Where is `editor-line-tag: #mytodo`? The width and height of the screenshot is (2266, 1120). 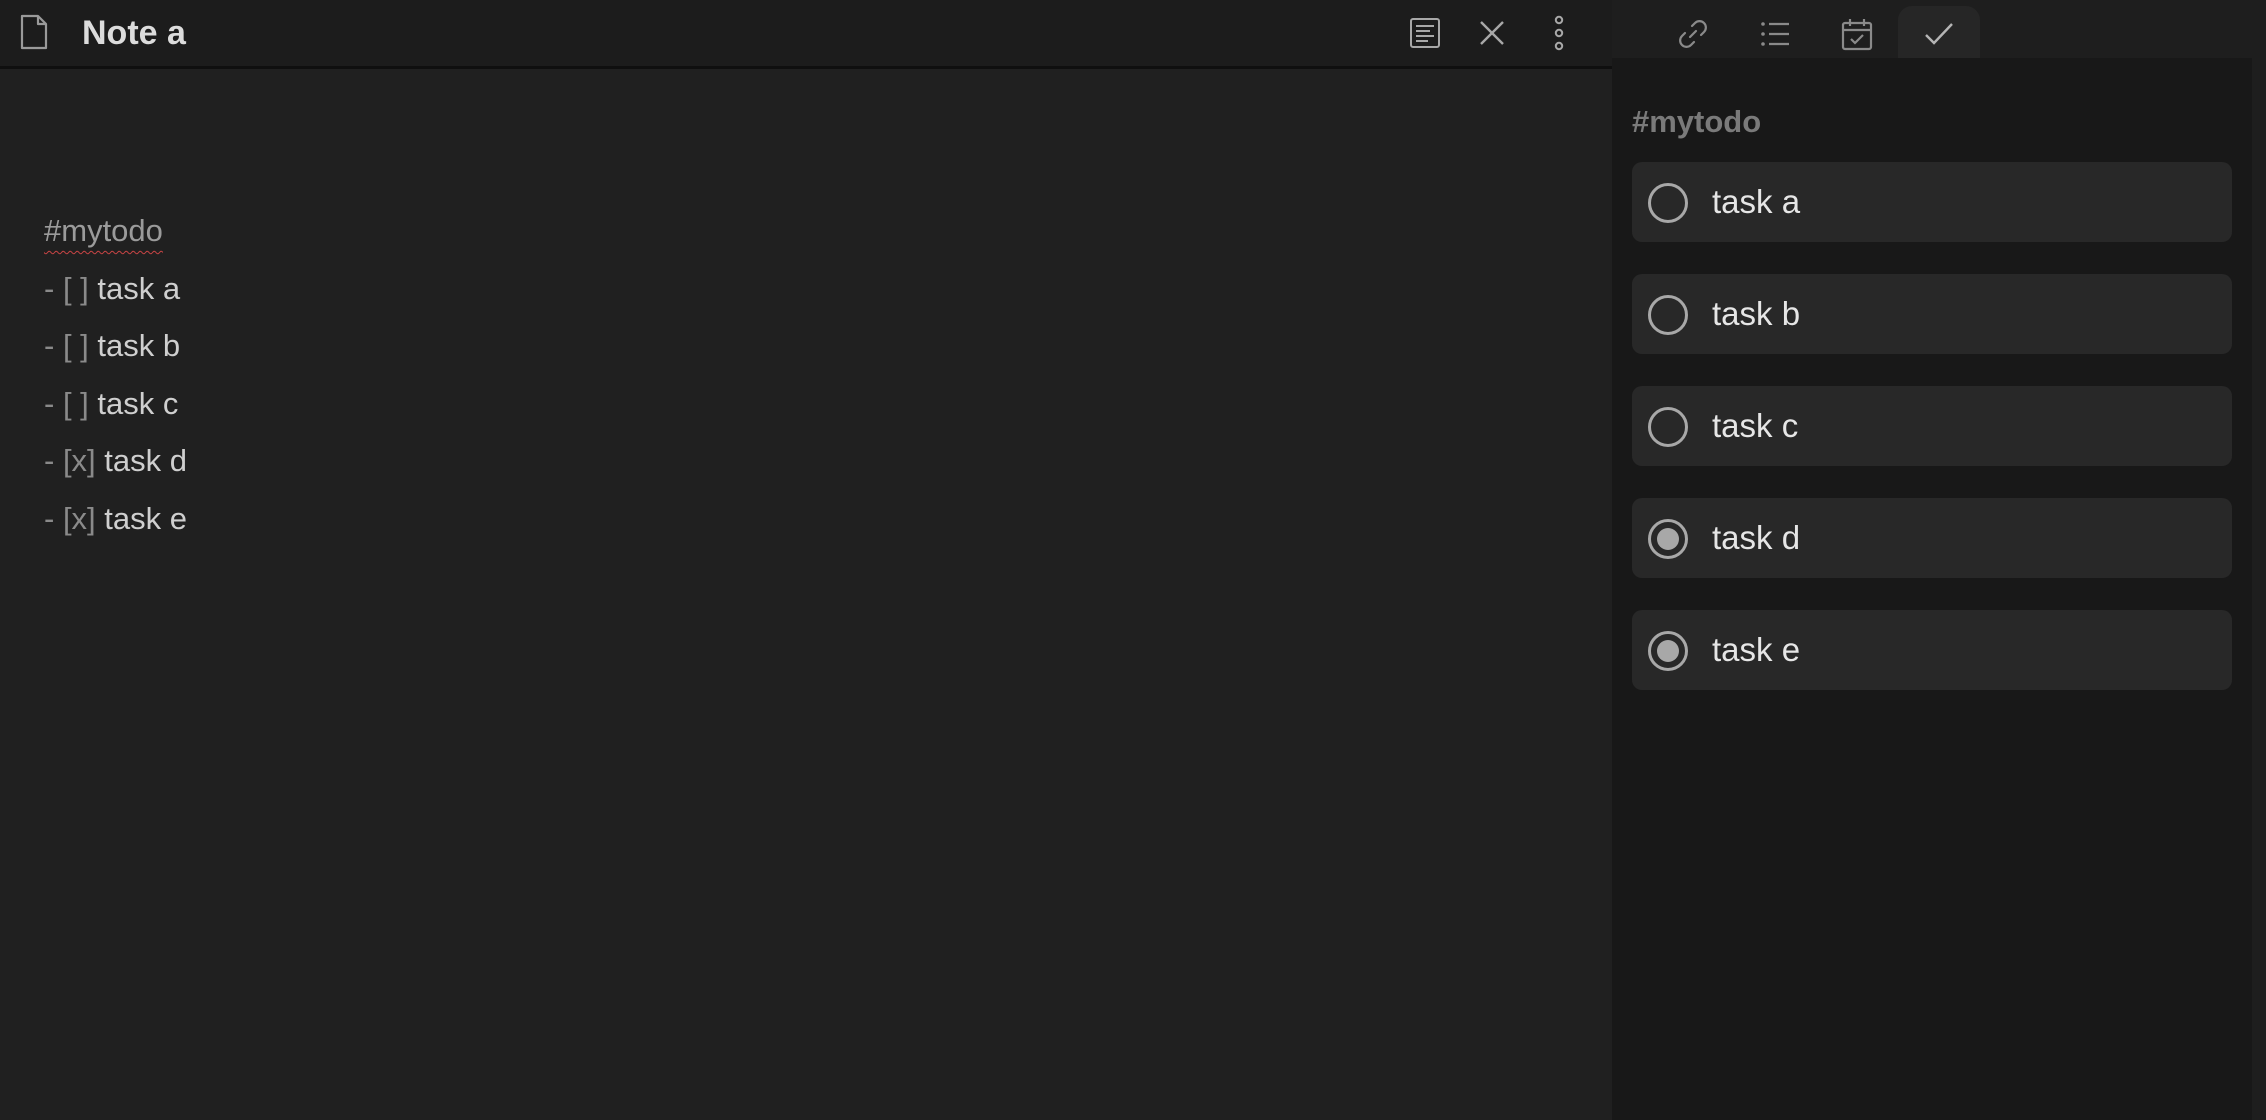
editor-line-tag: #mytodo is located at coordinates (115, 237).